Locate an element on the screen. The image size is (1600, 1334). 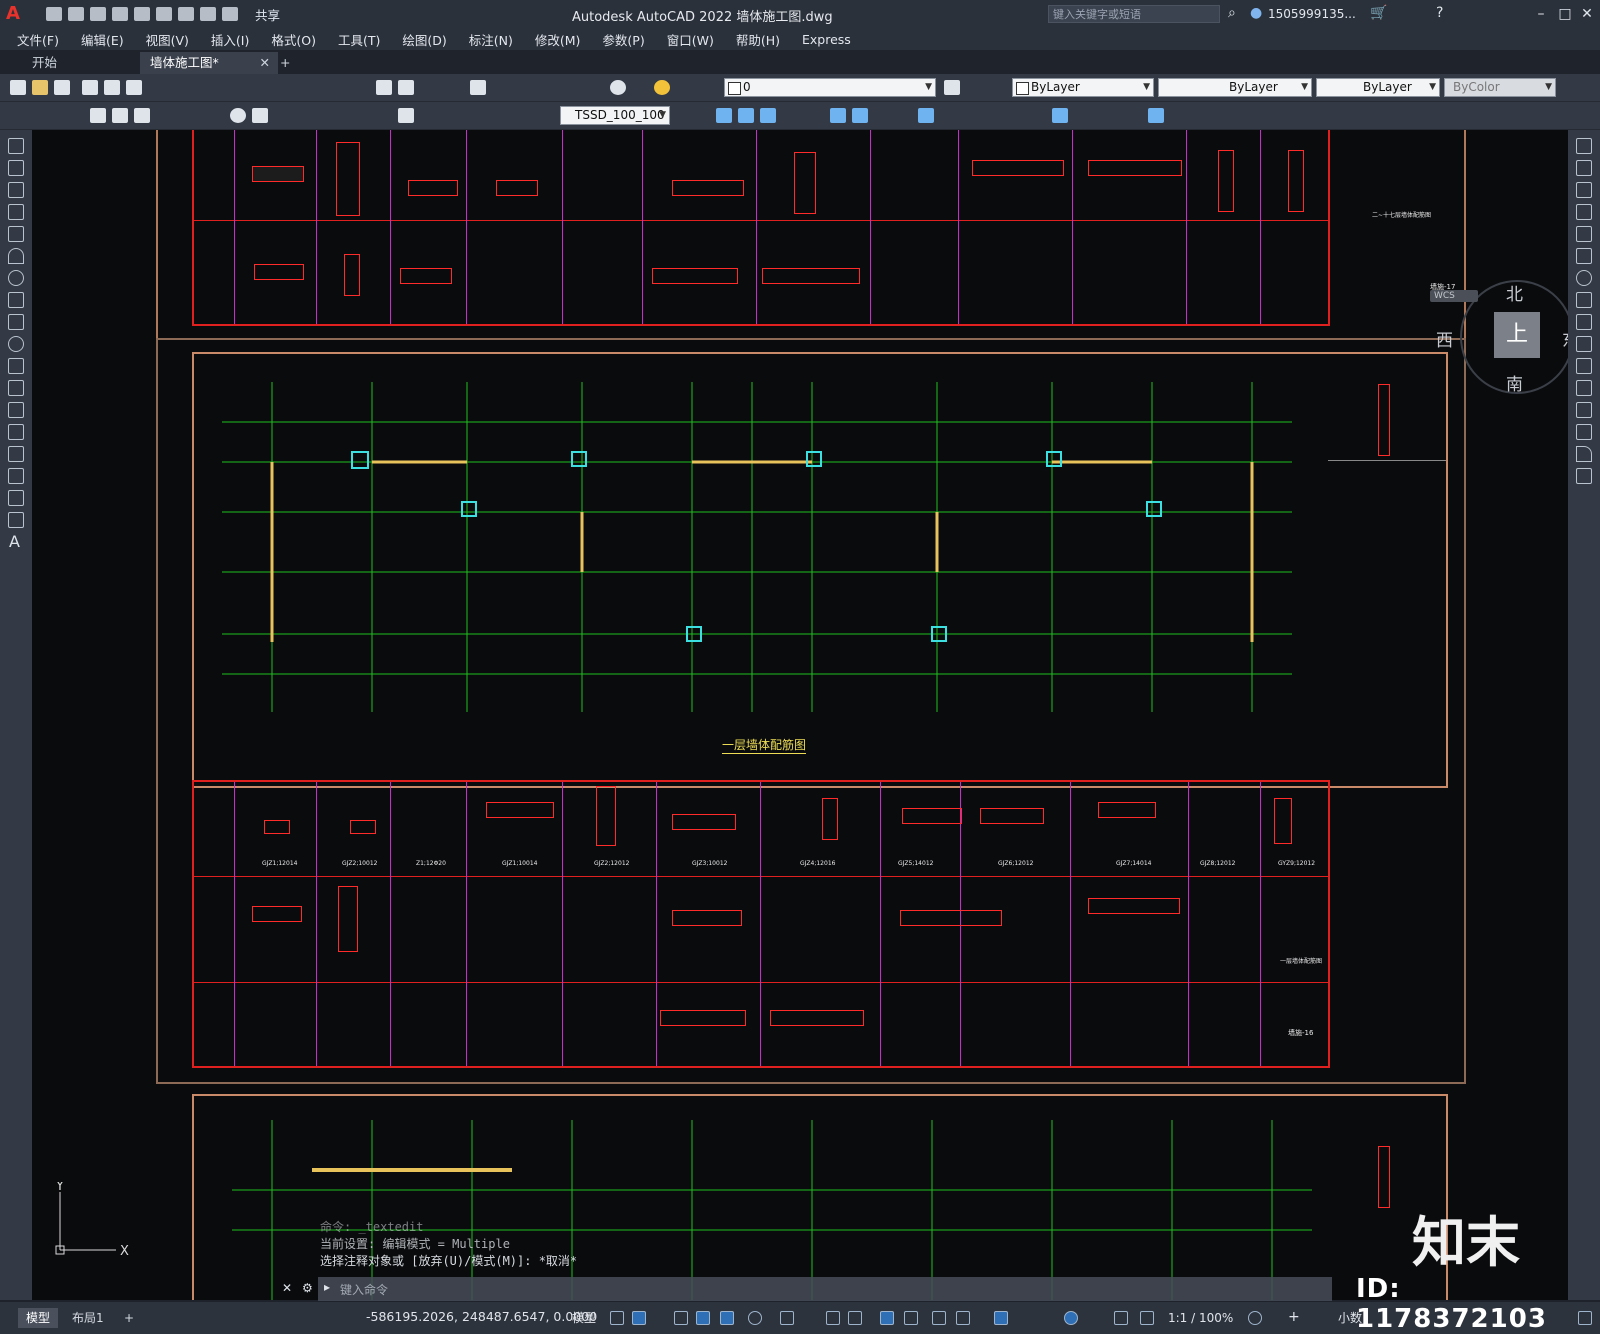
web-mobile-icon is located at coordinates (142, 14).